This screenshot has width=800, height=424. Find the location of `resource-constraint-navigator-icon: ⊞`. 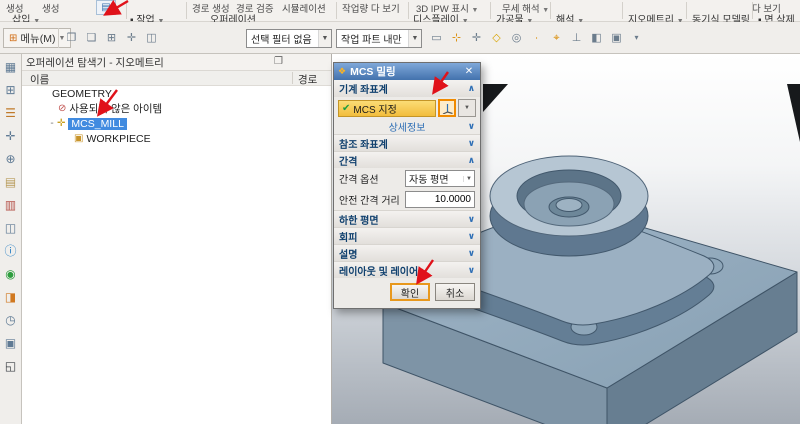

resource-constraint-navigator-icon: ⊞ is located at coordinates (11, 90).